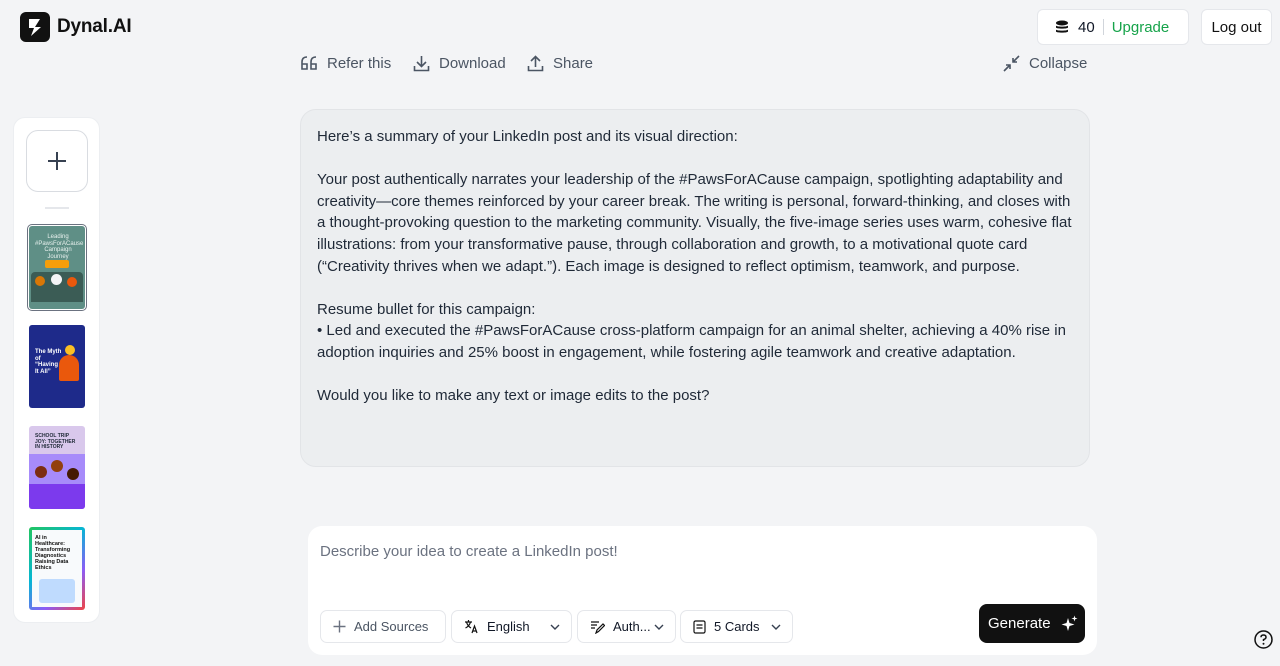  I want to click on share-label: Share, so click(573, 63).